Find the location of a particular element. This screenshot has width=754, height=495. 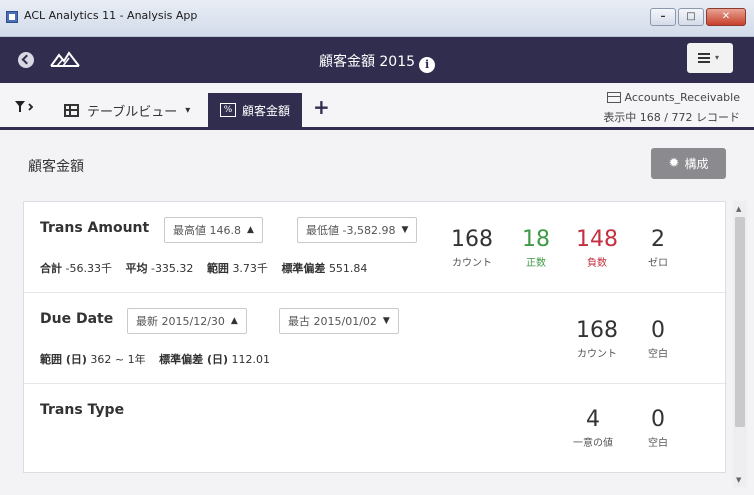

oldest-date-filter: 最古 2015/01/02 ▼ is located at coordinates (339, 321).